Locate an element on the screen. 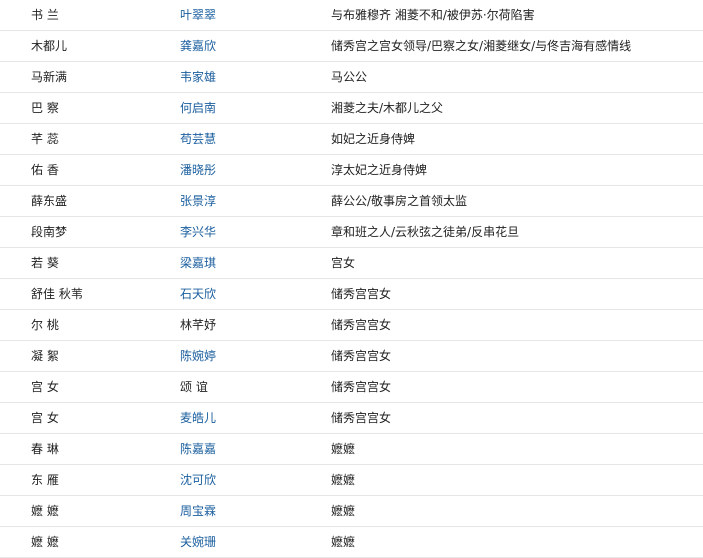 The width and height of the screenshot is (703, 558). cast-row: 书 兰 叶翠翠 与布雅穆齐 湘菱不和/被伊苏·尔荷陷害 is located at coordinates (351, 15).